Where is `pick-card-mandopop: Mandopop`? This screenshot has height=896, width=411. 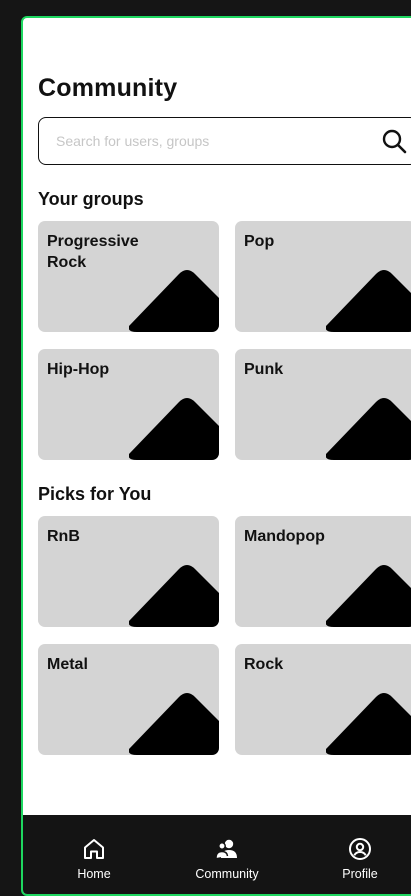
pick-card-mandopop: Mandopop is located at coordinates (323, 571).